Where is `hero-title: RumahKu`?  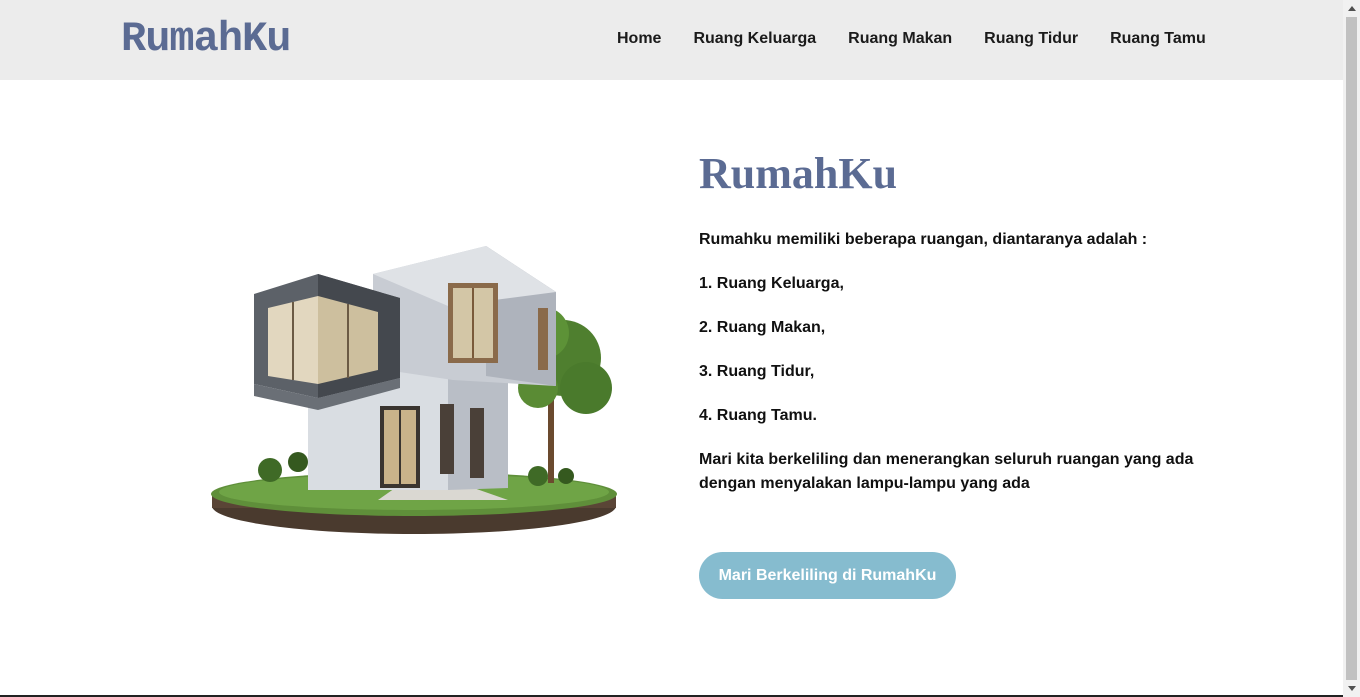 hero-title: RumahKu is located at coordinates (798, 173).